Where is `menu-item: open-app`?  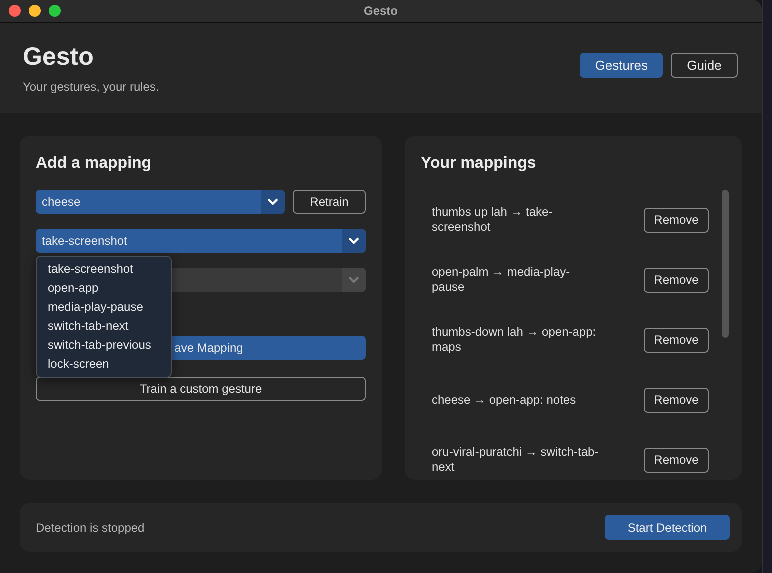
menu-item: open-app is located at coordinates (104, 288).